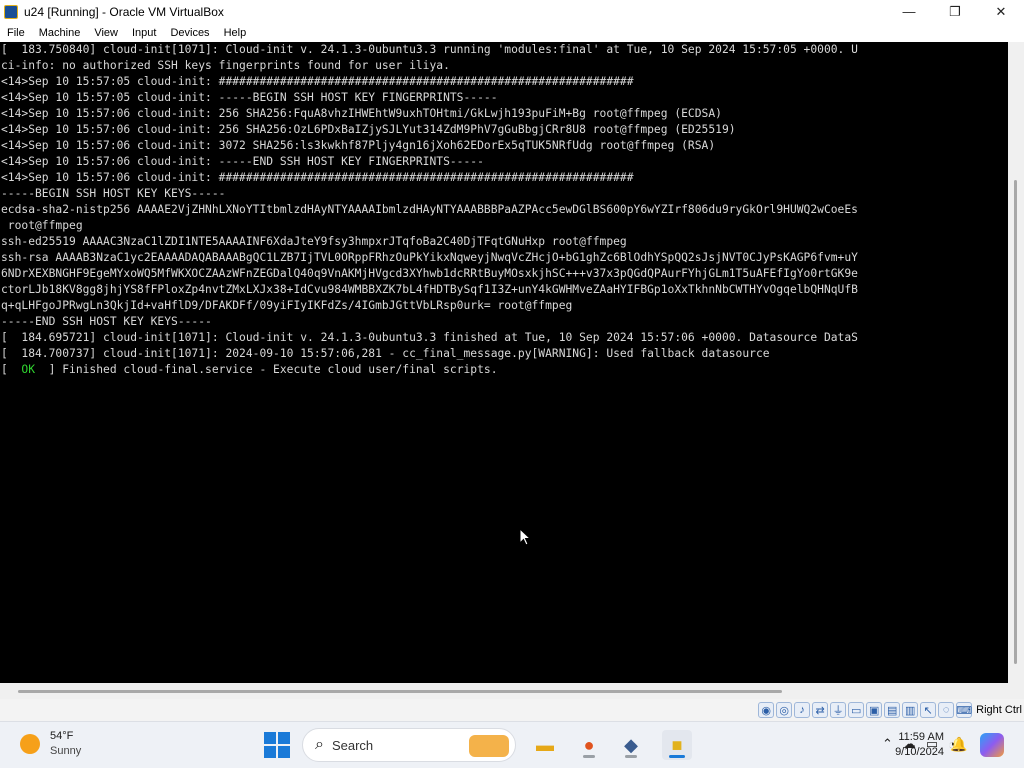  What do you see at coordinates (820, 710) in the screenshot?
I see `network-icon: ⇄` at bounding box center [820, 710].